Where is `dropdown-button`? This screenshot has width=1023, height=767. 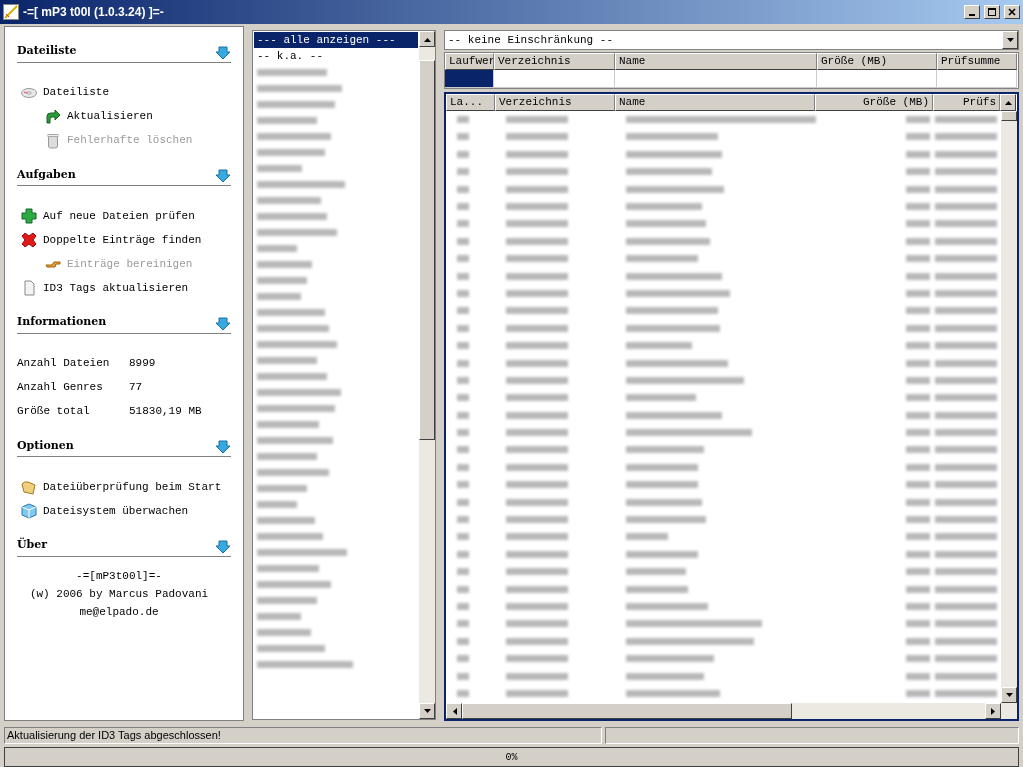 dropdown-button is located at coordinates (1010, 40).